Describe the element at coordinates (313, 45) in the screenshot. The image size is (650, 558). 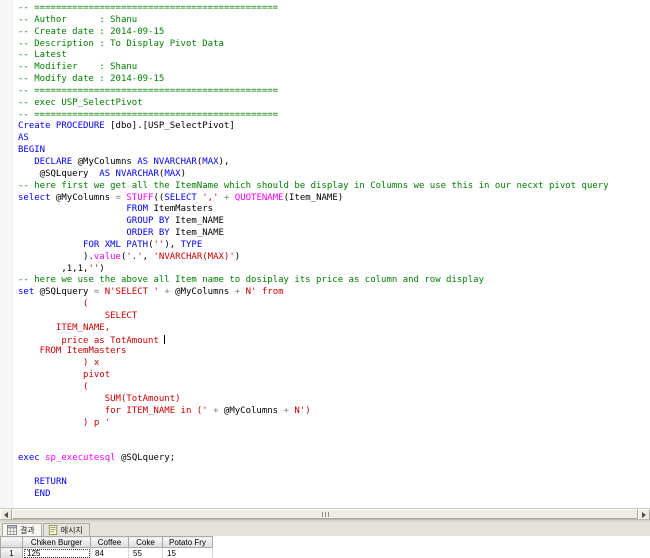
I see `code-line: -- Description : To Display Pivot Data` at that location.